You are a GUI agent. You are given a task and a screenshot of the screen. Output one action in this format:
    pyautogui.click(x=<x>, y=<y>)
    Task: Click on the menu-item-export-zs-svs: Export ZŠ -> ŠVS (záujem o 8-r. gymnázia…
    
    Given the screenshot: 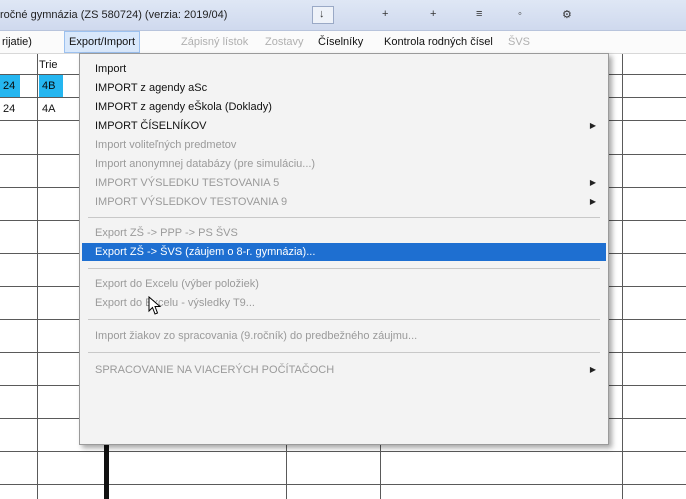 What is the action you would take?
    pyautogui.click(x=344, y=252)
    